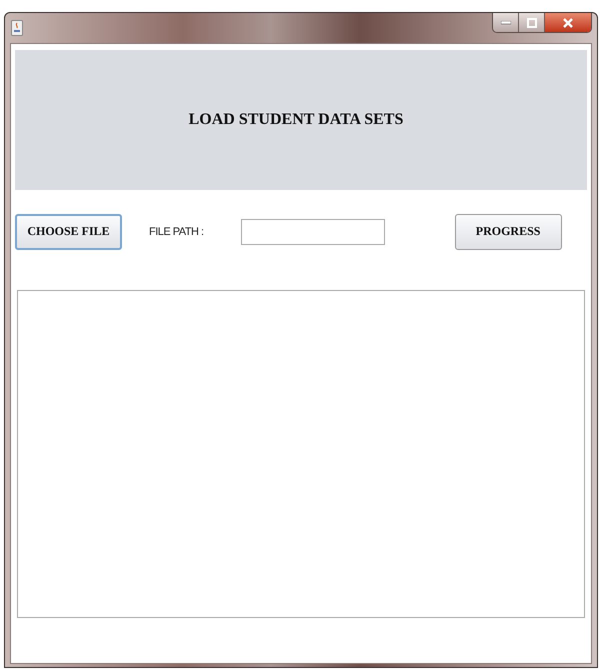 The width and height of the screenshot is (600, 670). I want to click on close-button, so click(568, 22).